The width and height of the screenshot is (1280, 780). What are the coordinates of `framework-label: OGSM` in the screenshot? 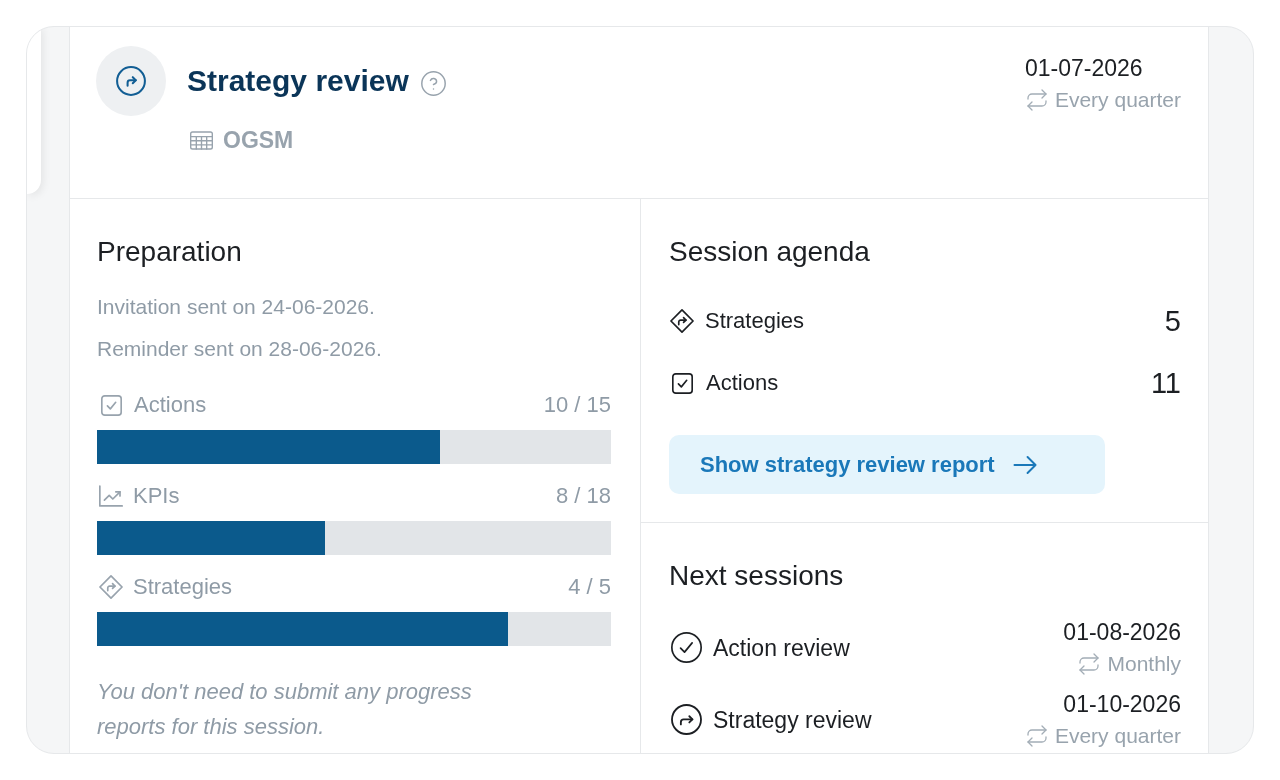 It's located at (258, 140).